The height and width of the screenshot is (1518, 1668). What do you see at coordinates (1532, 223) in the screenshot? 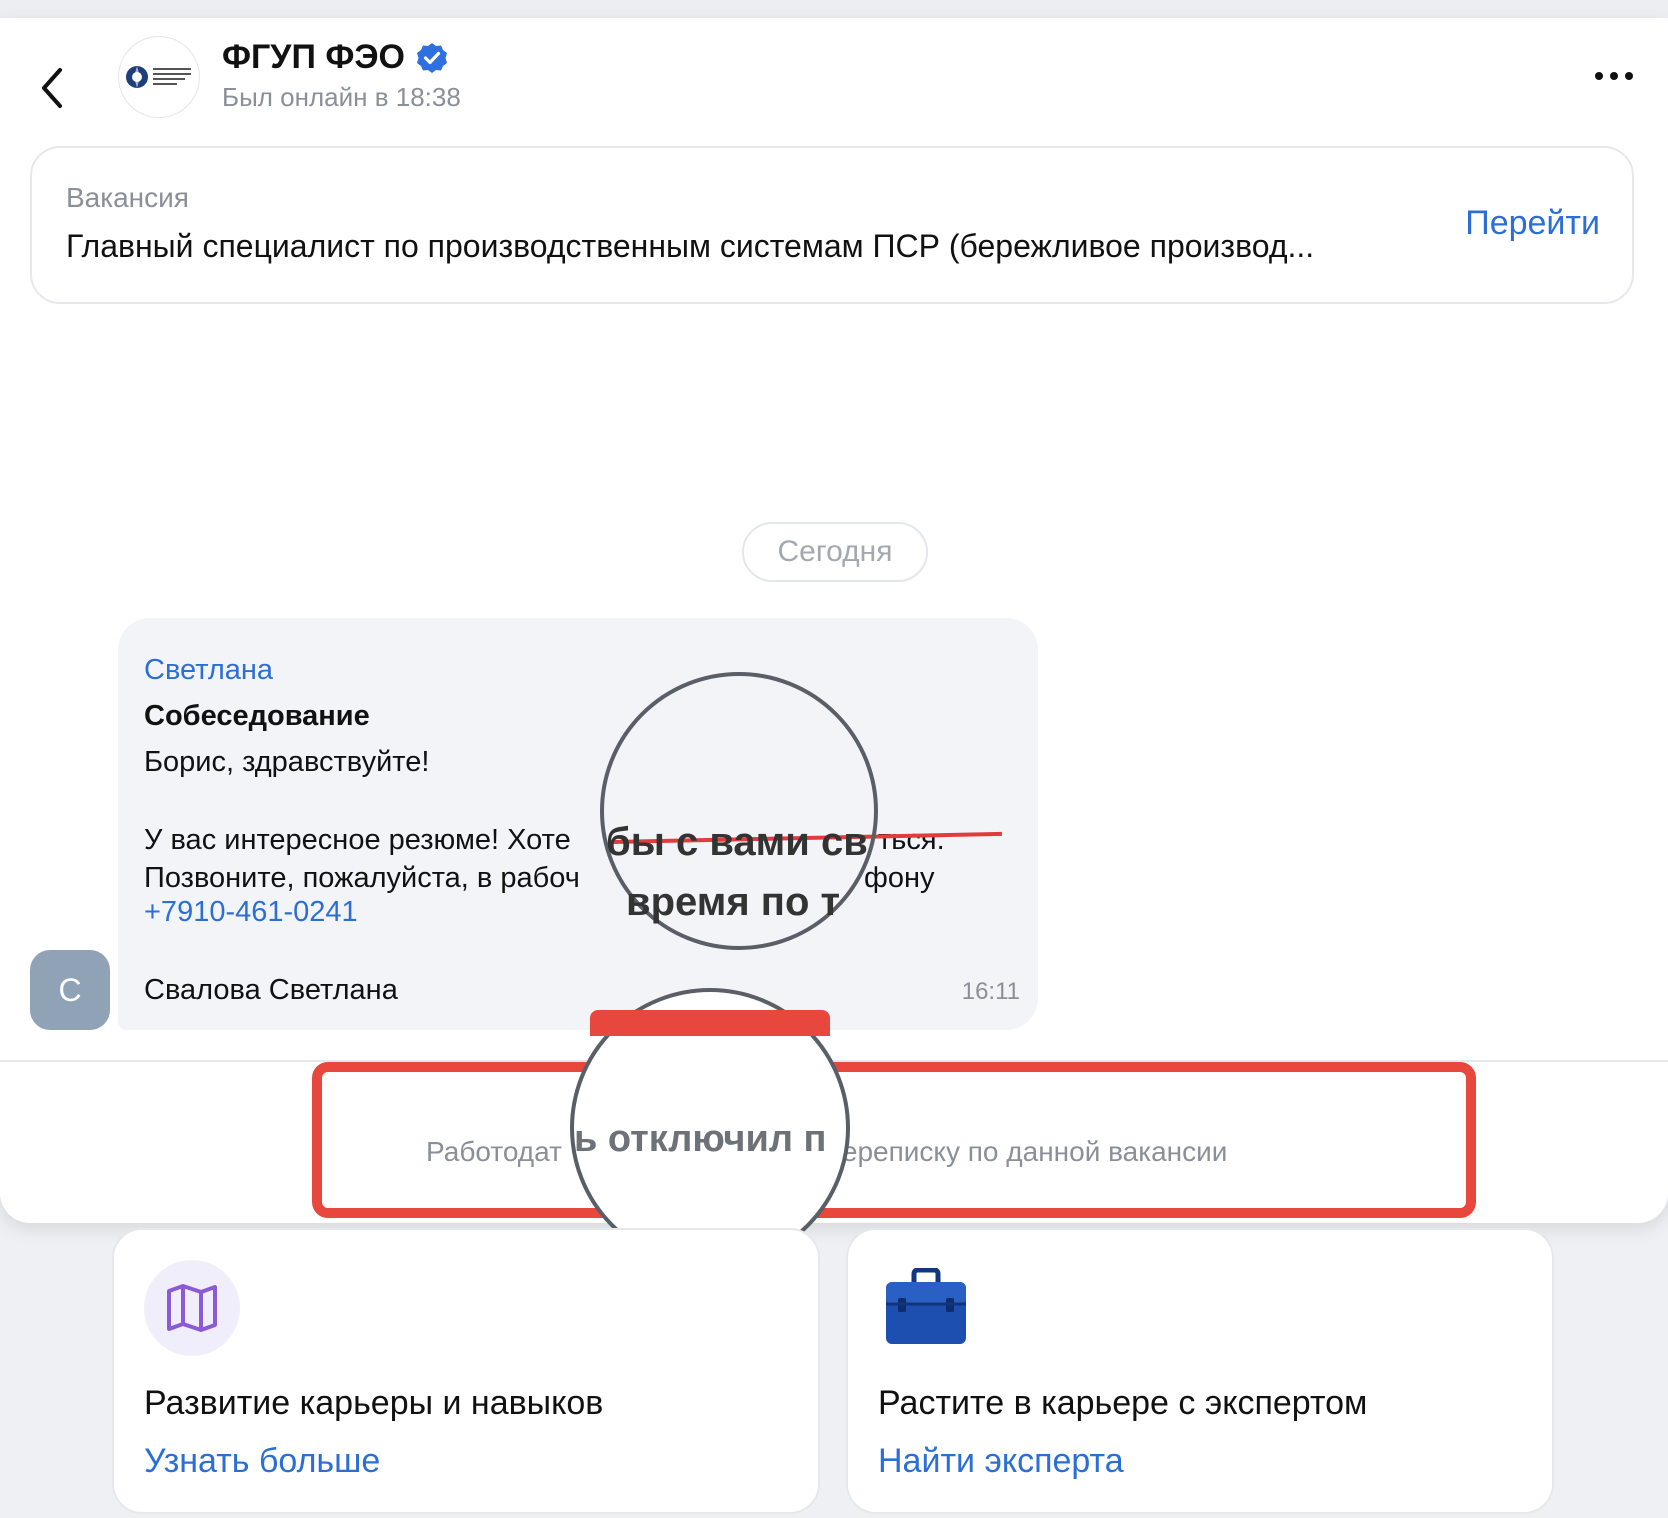
I see `vacancy-go-link: Перейти` at bounding box center [1532, 223].